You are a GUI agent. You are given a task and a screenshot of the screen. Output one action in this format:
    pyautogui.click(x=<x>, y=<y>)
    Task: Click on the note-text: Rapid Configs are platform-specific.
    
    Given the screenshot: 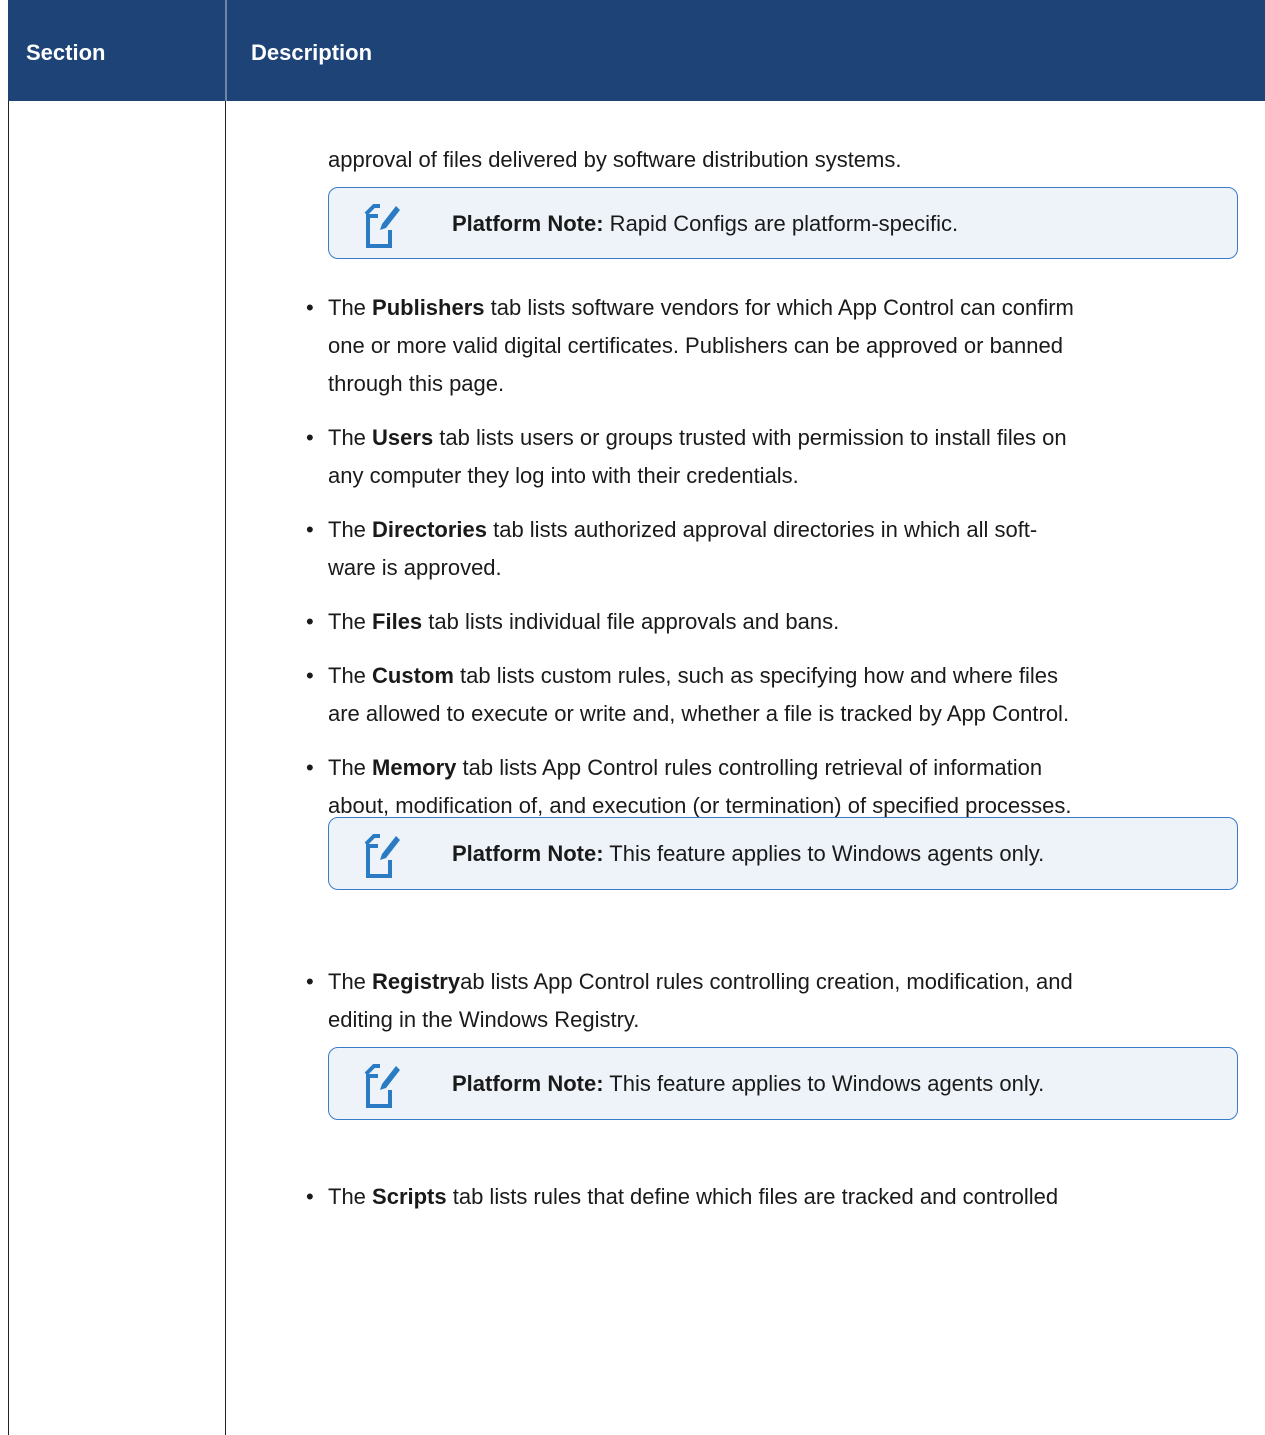 What is the action you would take?
    pyautogui.click(x=781, y=223)
    